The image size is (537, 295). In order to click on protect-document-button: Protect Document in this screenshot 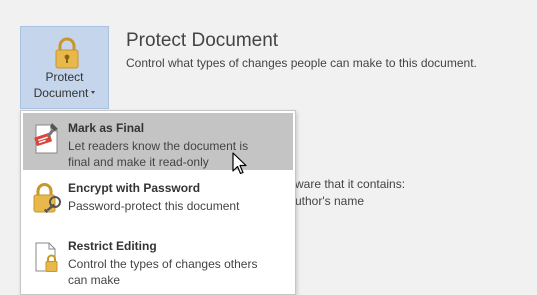, I will do `click(64, 67)`.